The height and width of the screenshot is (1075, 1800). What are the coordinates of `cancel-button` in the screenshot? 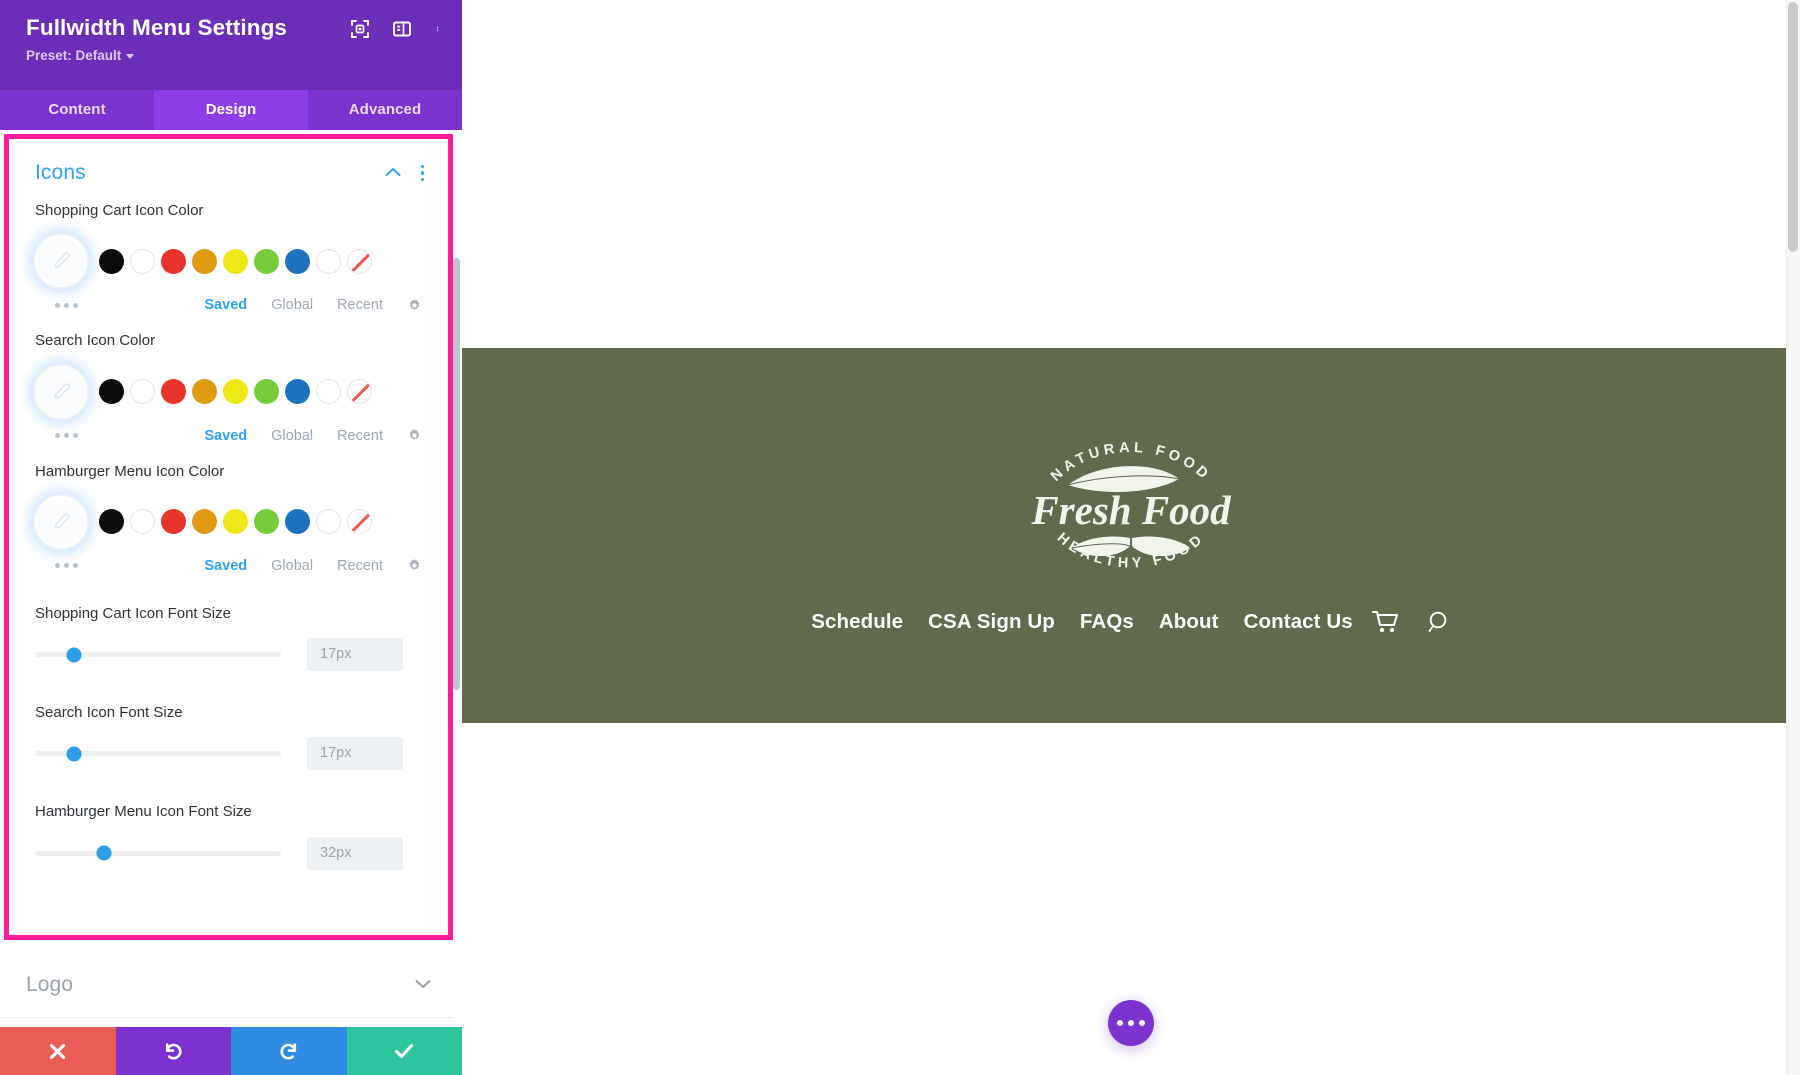 It's located at (58, 1051).